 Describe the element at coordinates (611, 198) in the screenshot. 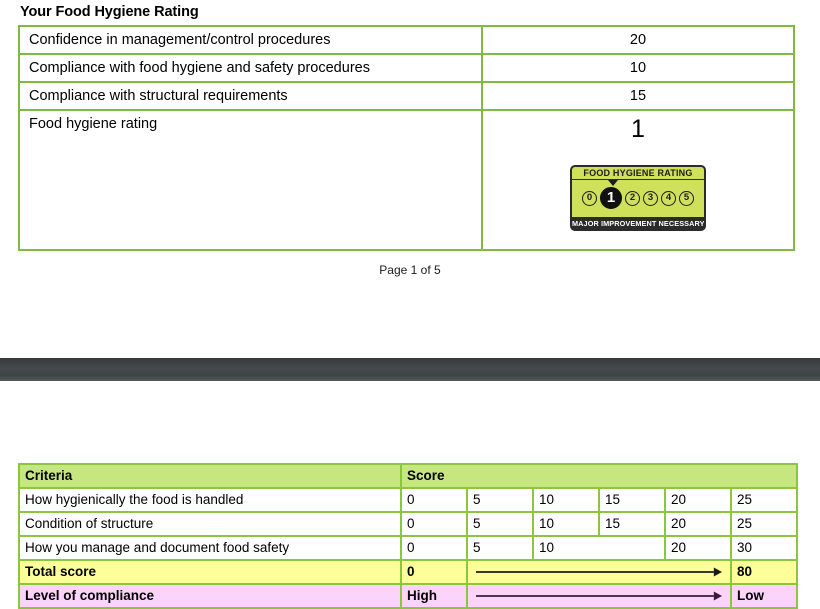

I see `badge-scale-1-active: 1` at that location.